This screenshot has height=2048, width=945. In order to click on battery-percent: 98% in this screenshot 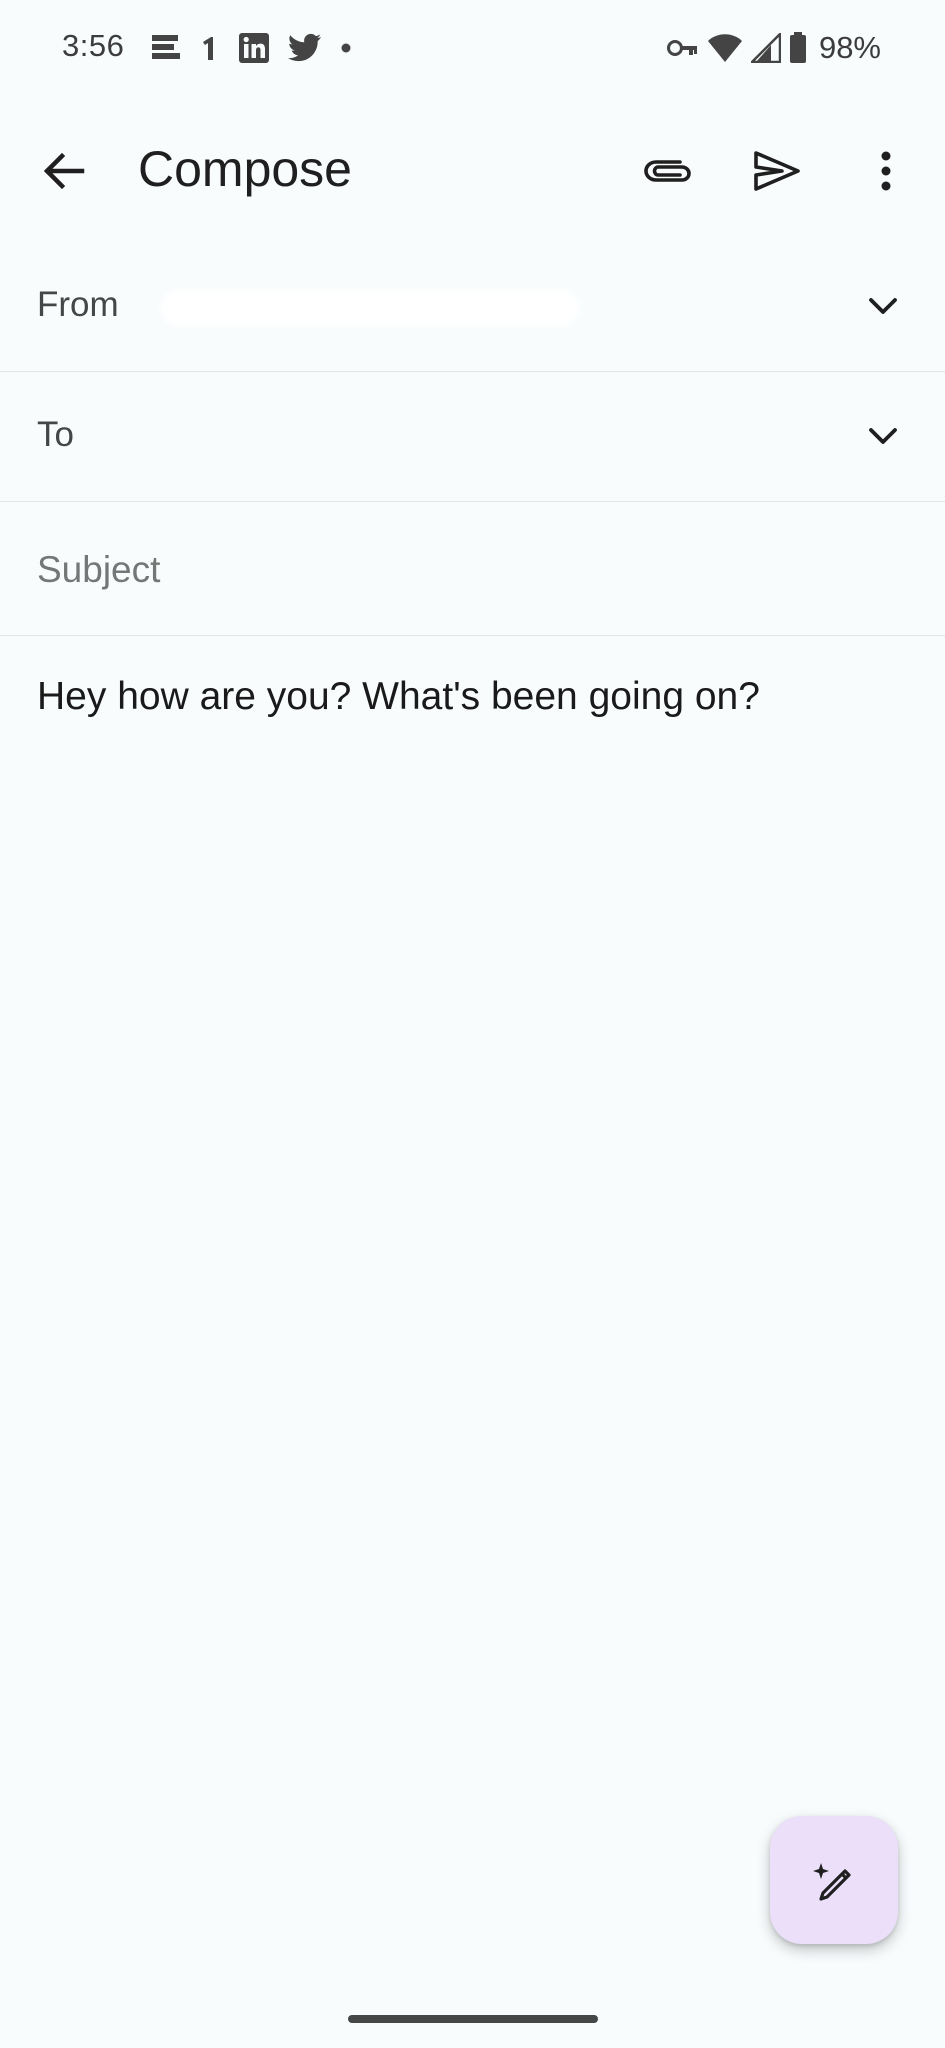, I will do `click(849, 47)`.